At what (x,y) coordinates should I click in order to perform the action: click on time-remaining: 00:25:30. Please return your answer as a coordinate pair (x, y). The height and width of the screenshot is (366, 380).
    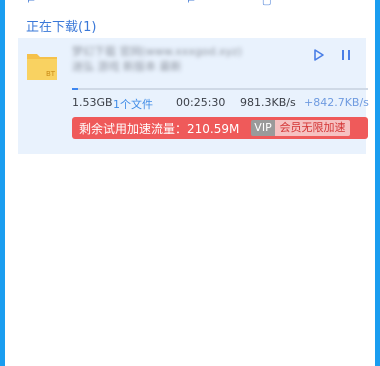
    Looking at the image, I should click on (201, 102).